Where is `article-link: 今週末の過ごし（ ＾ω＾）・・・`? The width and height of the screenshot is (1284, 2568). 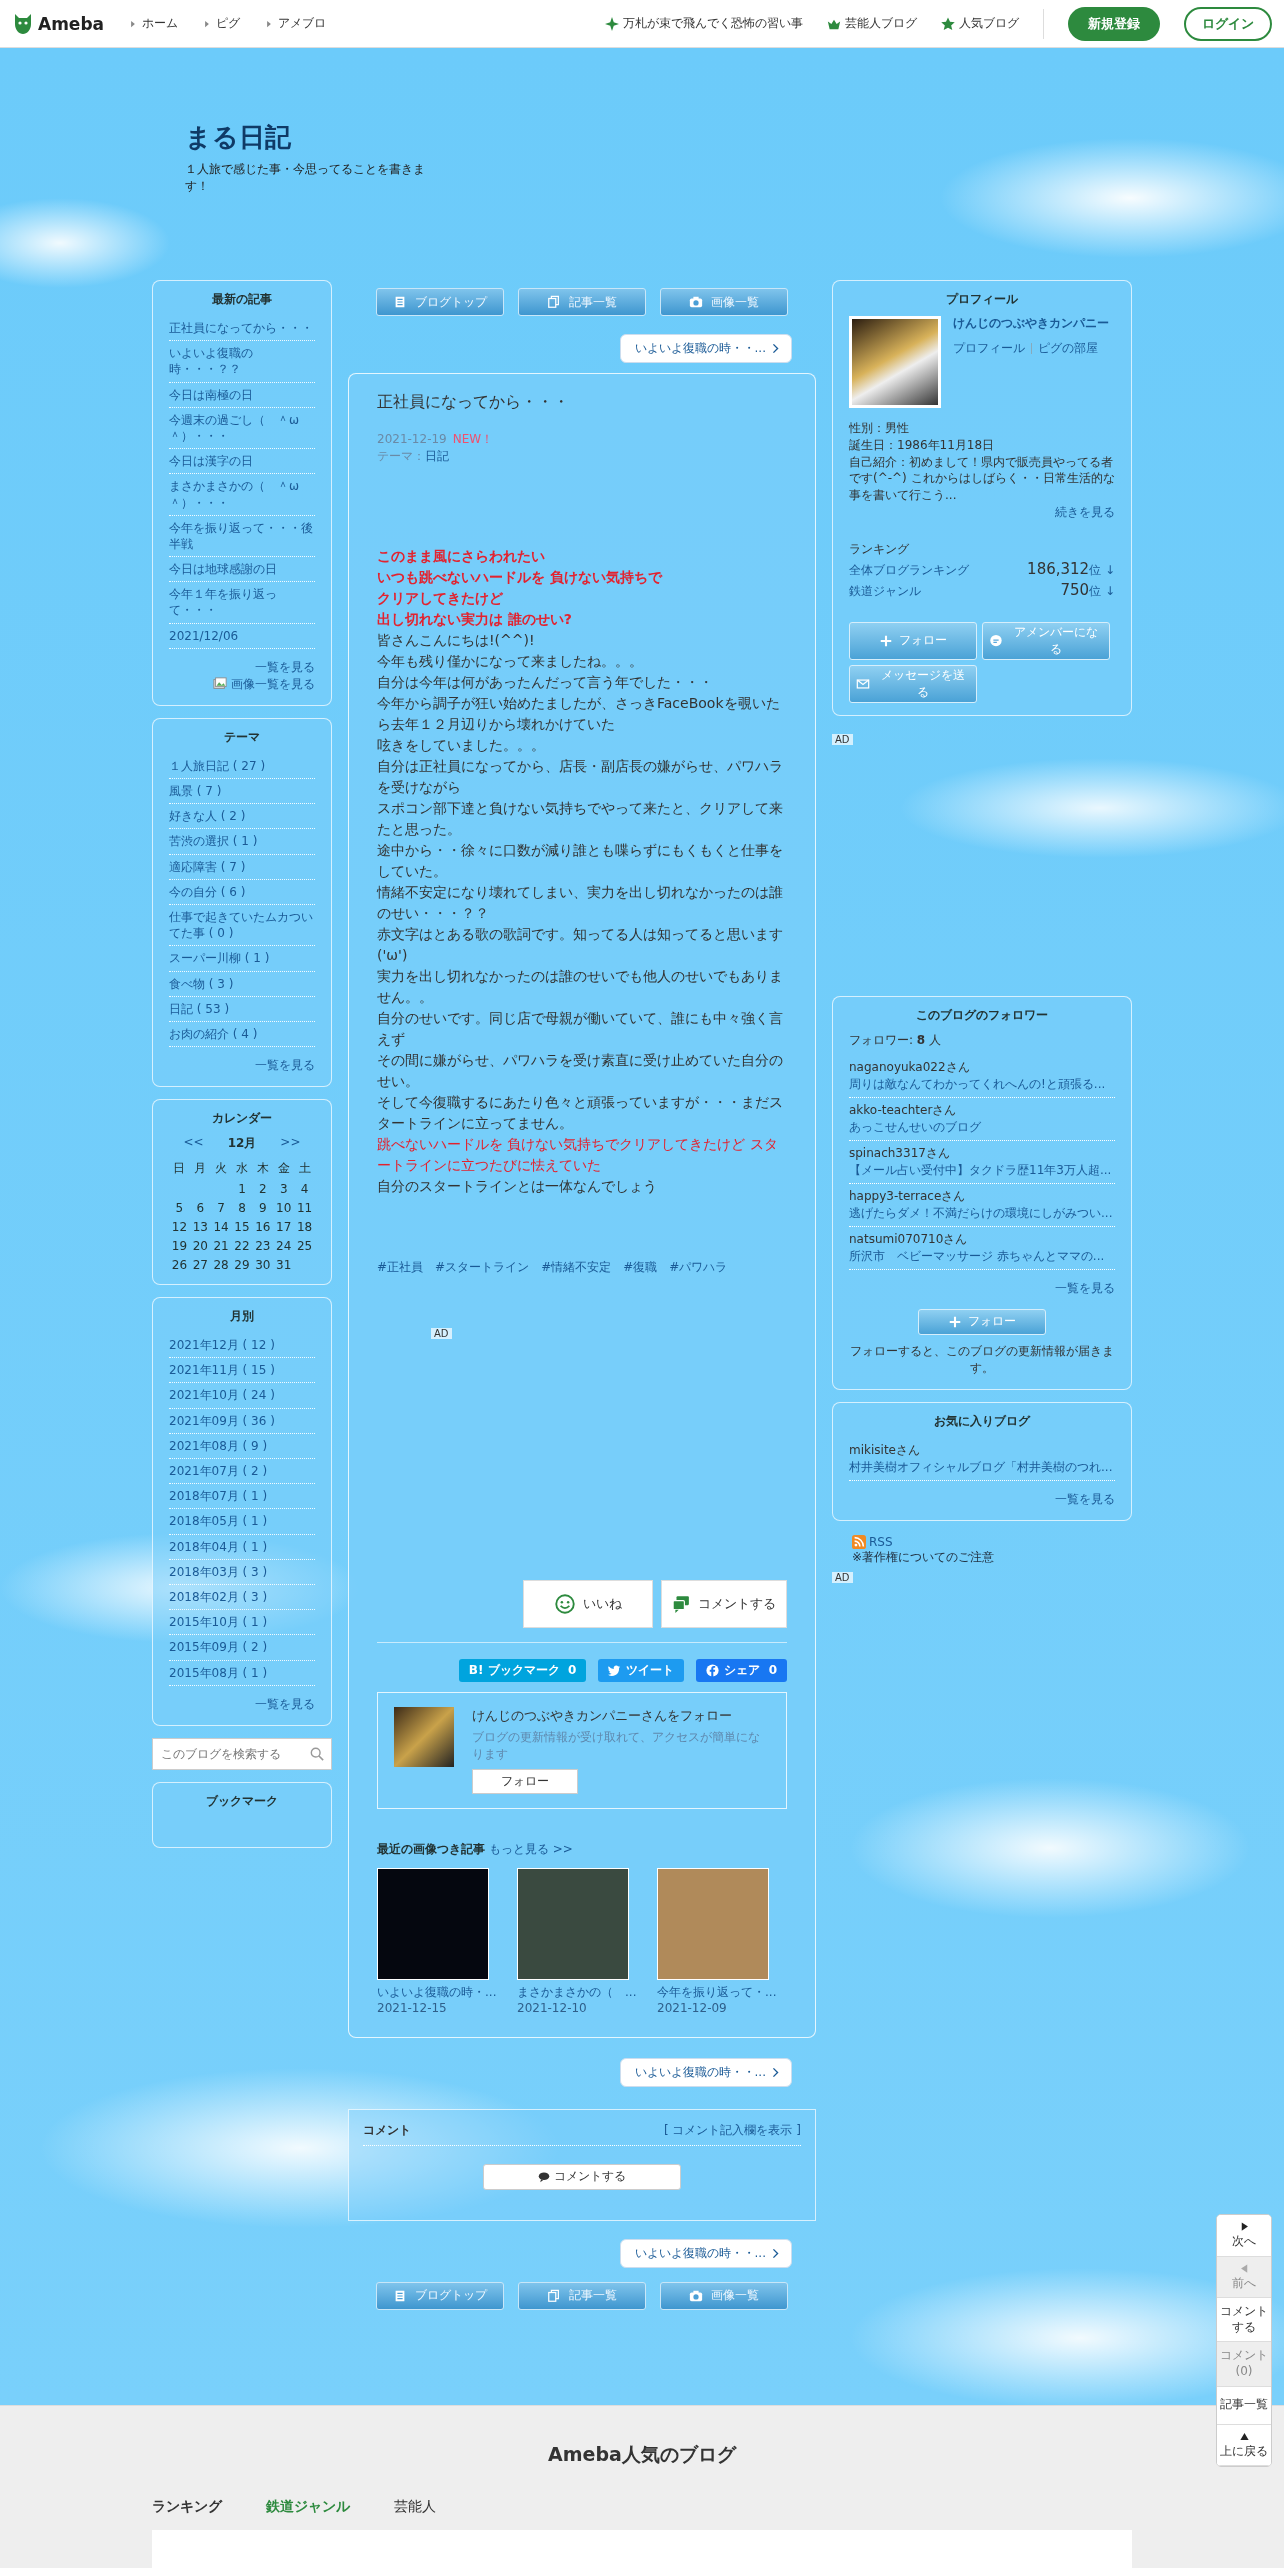 article-link: 今週末の過ごし（ ＾ω＾）・・・ is located at coordinates (242, 428).